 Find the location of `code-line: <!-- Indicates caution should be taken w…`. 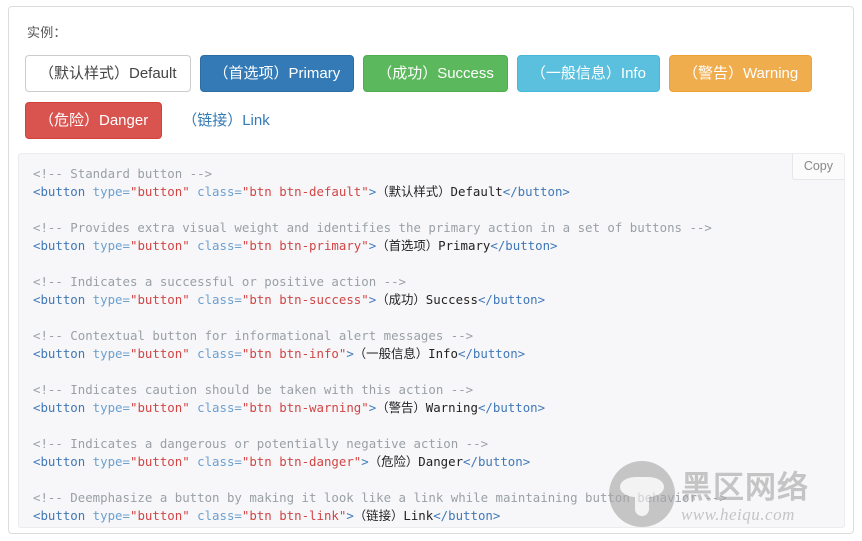

code-line: <!-- Indicates caution should be taken w… is located at coordinates (438, 390).